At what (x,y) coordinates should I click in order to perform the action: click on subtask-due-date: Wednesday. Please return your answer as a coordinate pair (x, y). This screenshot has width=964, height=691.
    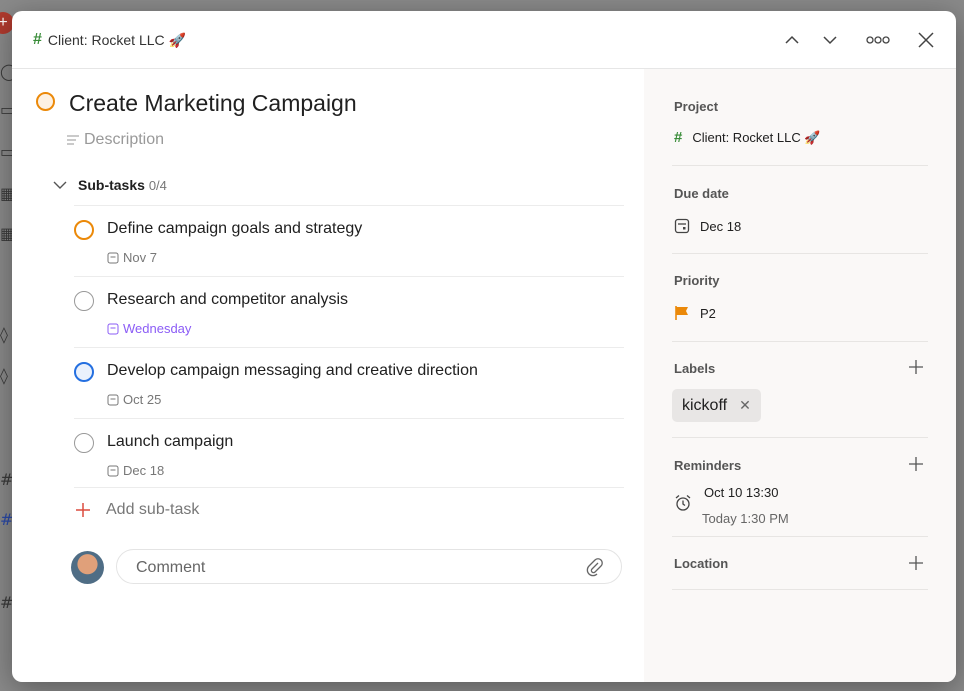
    Looking at the image, I should click on (149, 328).